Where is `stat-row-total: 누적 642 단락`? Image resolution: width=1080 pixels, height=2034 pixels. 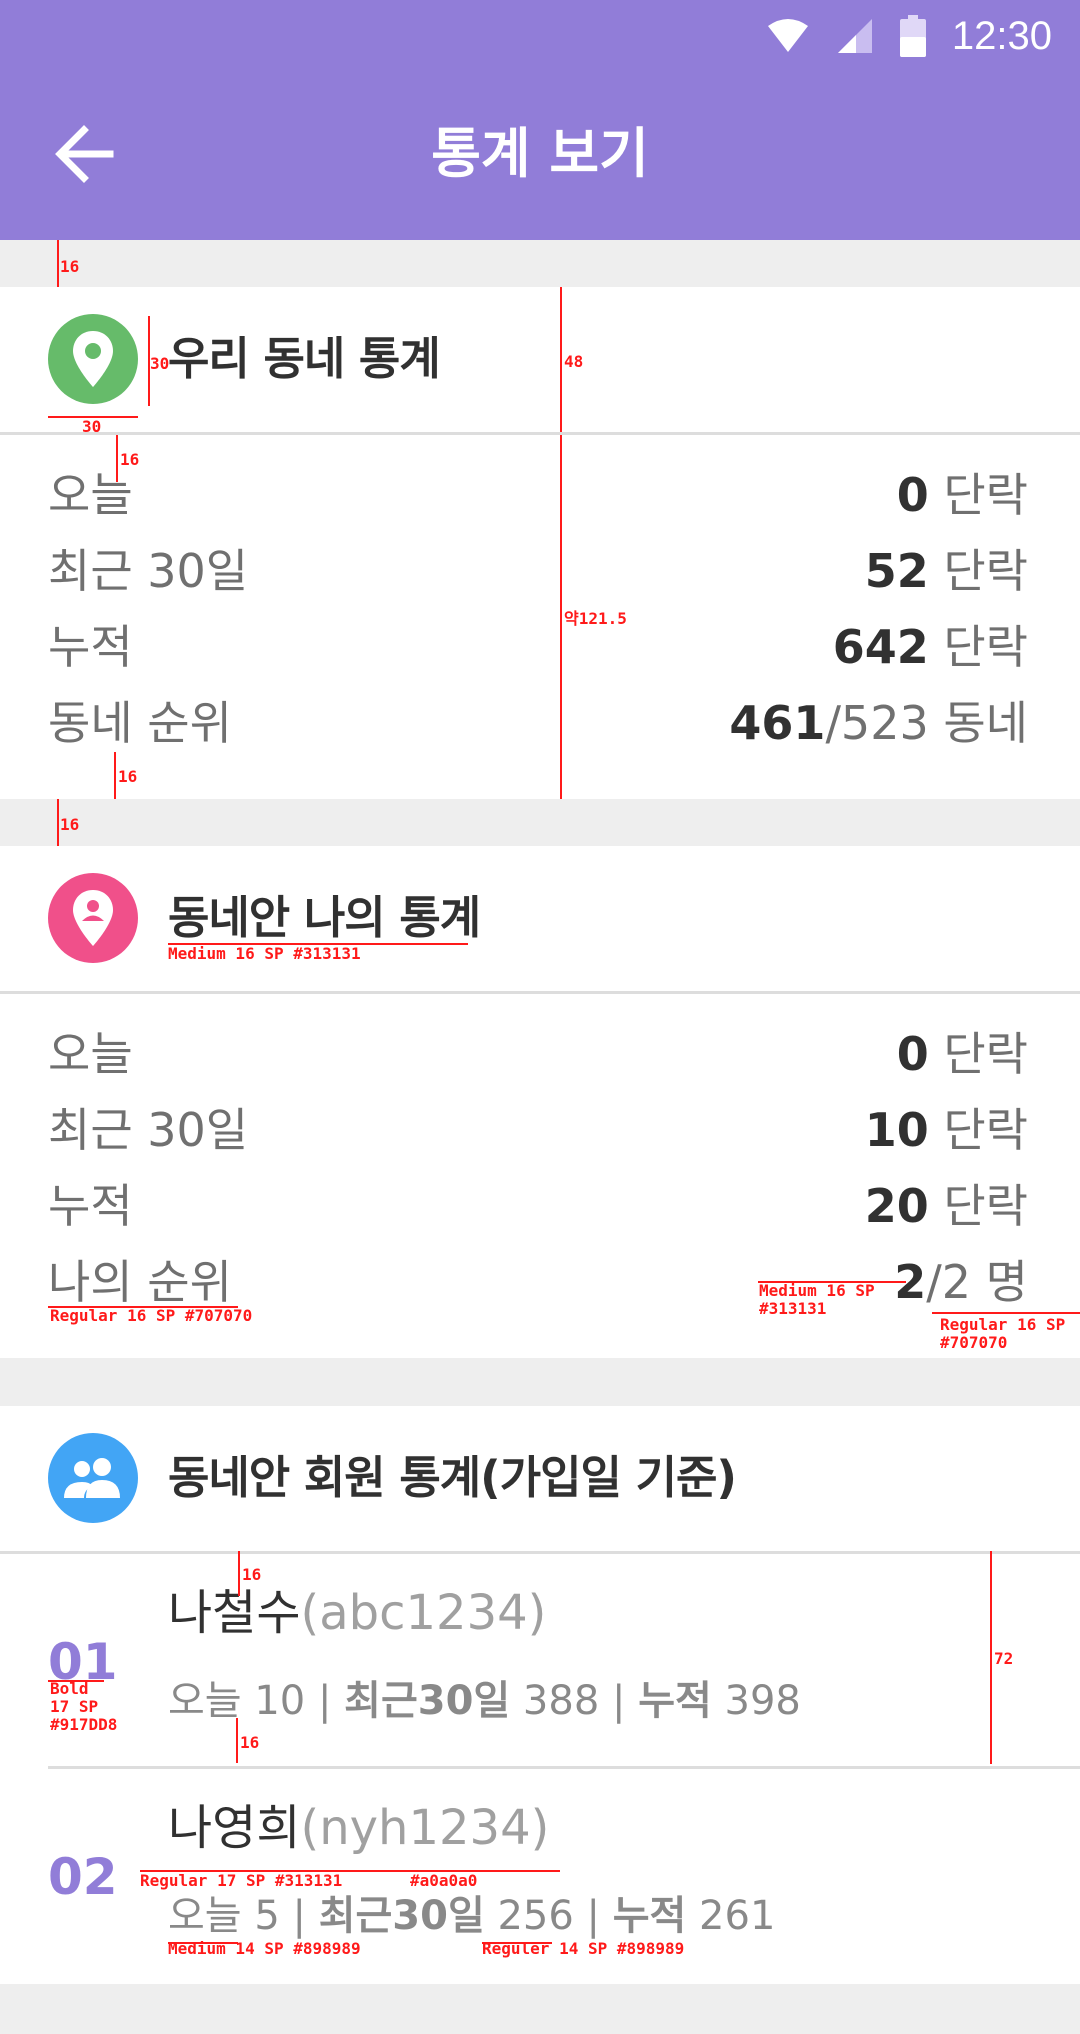 stat-row-total: 누적 642 단락 is located at coordinates (538, 647).